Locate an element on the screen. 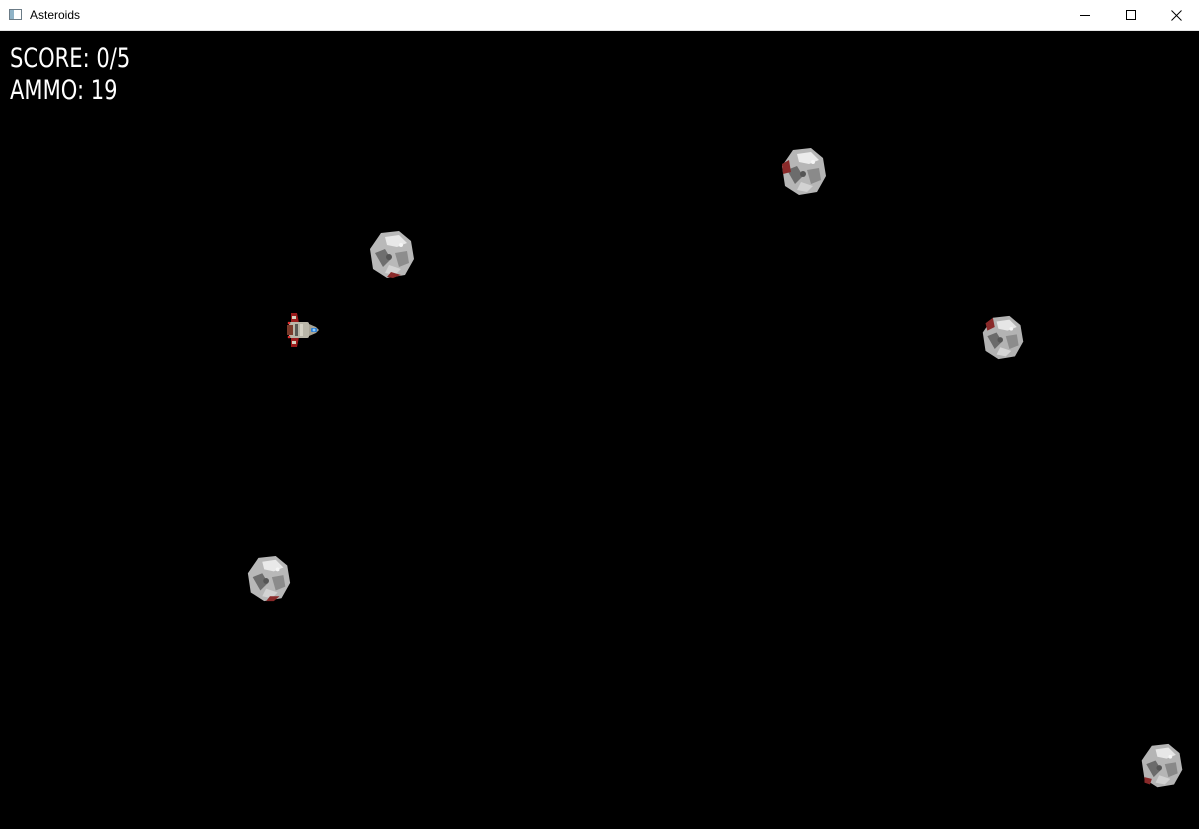 Image resolution: width=1199 pixels, height=829 pixels. title-bar: Asteroids is located at coordinates (599, 15).